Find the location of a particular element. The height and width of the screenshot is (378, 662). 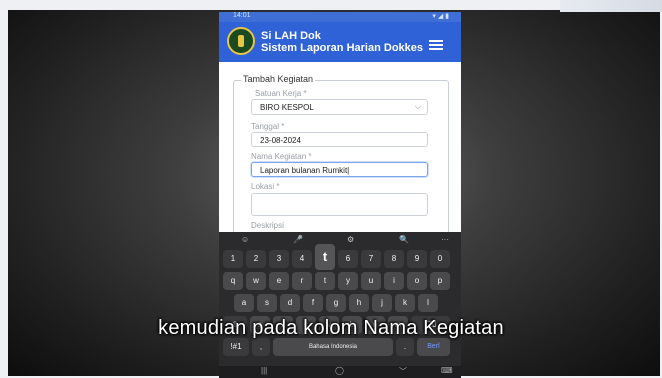

lokasi-label: Lokasi * is located at coordinates (265, 186).